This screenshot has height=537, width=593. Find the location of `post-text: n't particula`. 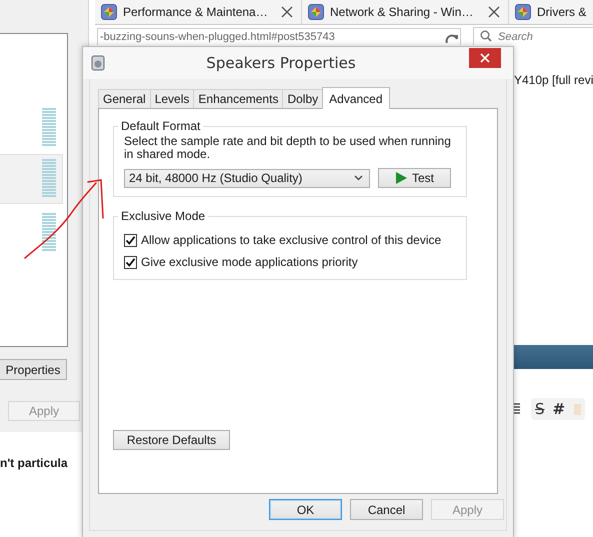

post-text: n't particula is located at coordinates (34, 463).